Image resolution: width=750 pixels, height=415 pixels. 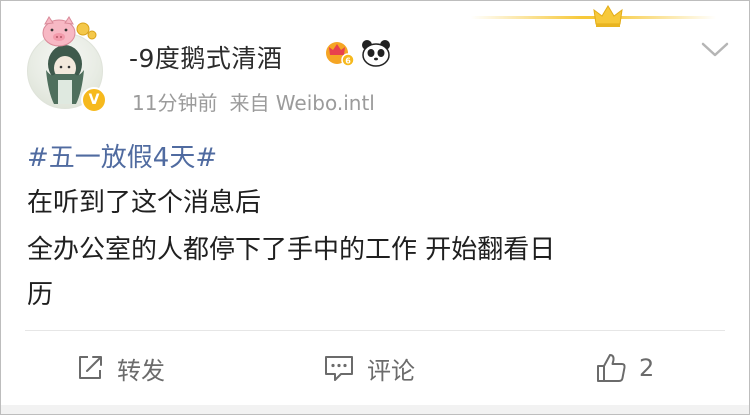 What do you see at coordinates (339, 368) in the screenshot?
I see `comment-icon` at bounding box center [339, 368].